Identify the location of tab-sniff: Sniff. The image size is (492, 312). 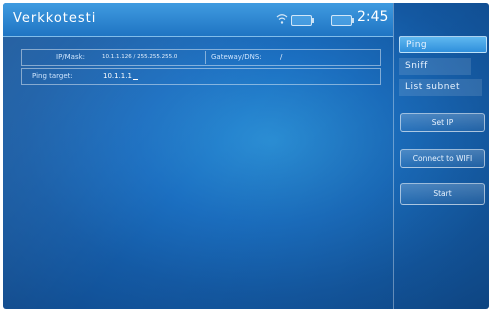
(435, 66).